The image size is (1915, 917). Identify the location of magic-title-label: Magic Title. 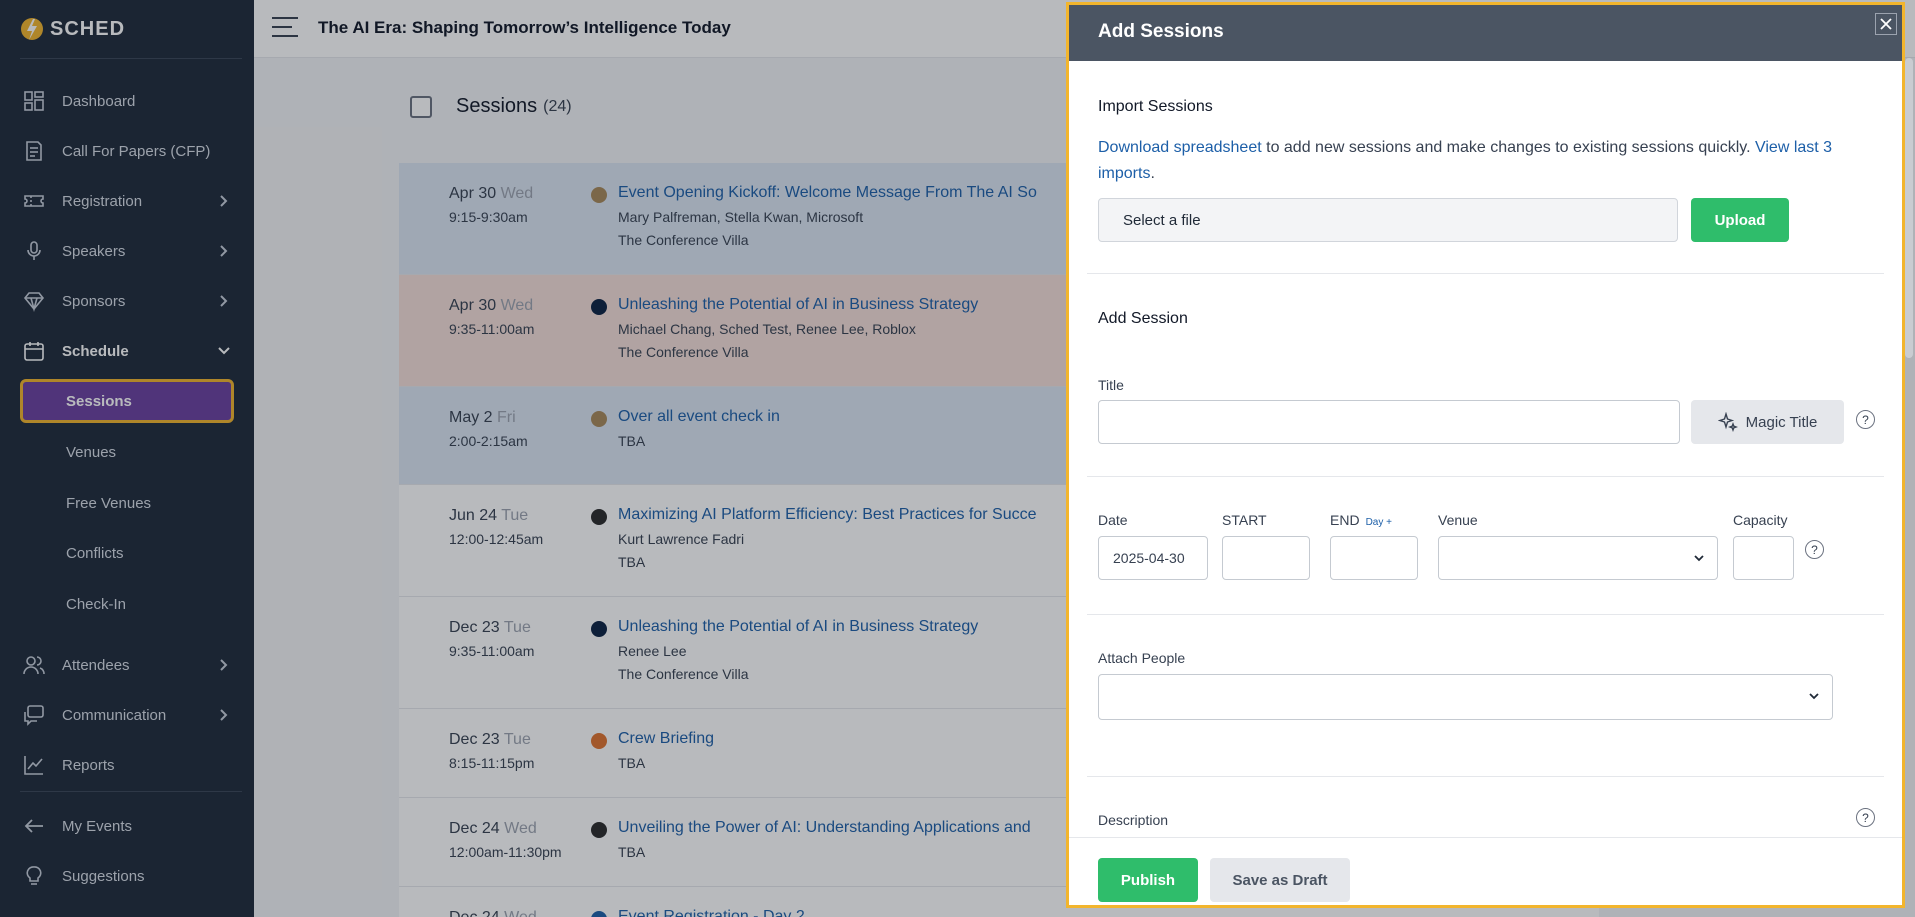
(1781, 422).